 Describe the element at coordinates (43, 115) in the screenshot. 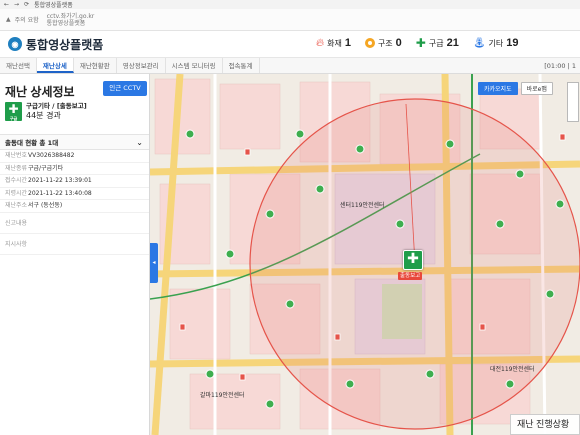

I see `elapsed-time: 44분 경과` at that location.